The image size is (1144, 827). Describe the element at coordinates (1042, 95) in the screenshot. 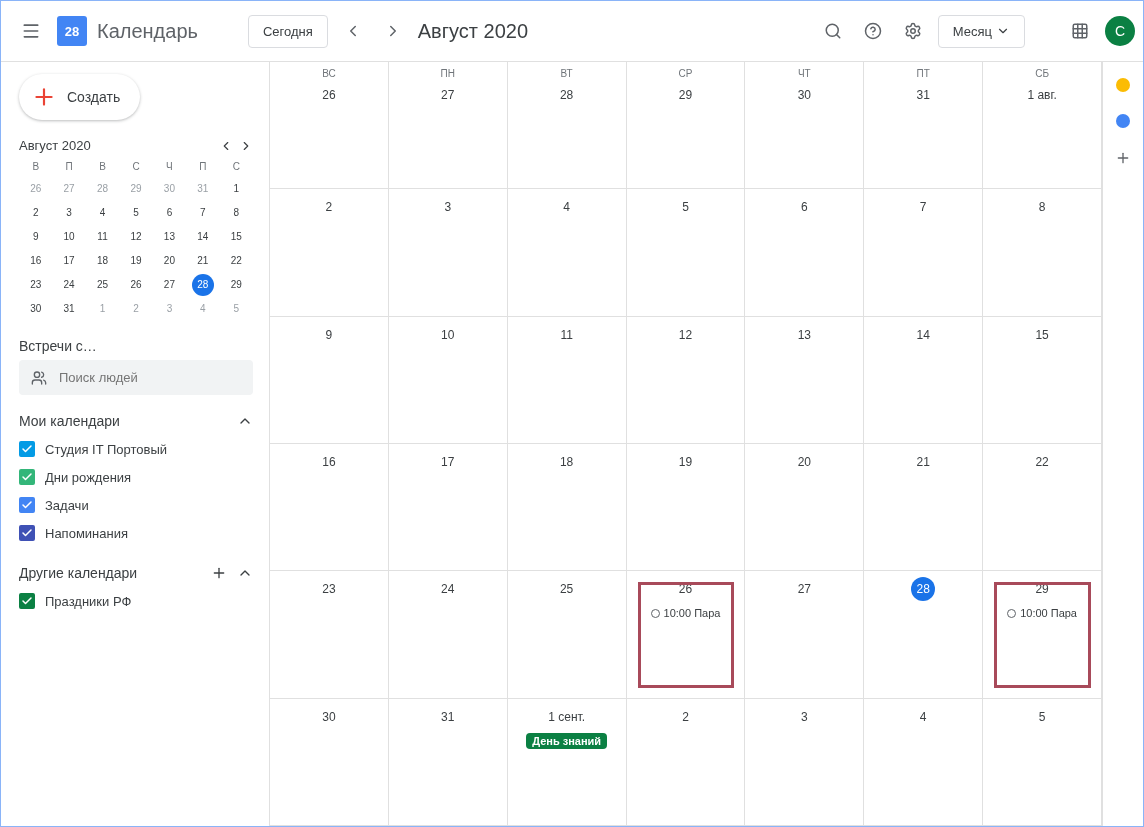

I see `day-number: 1 авг.` at that location.